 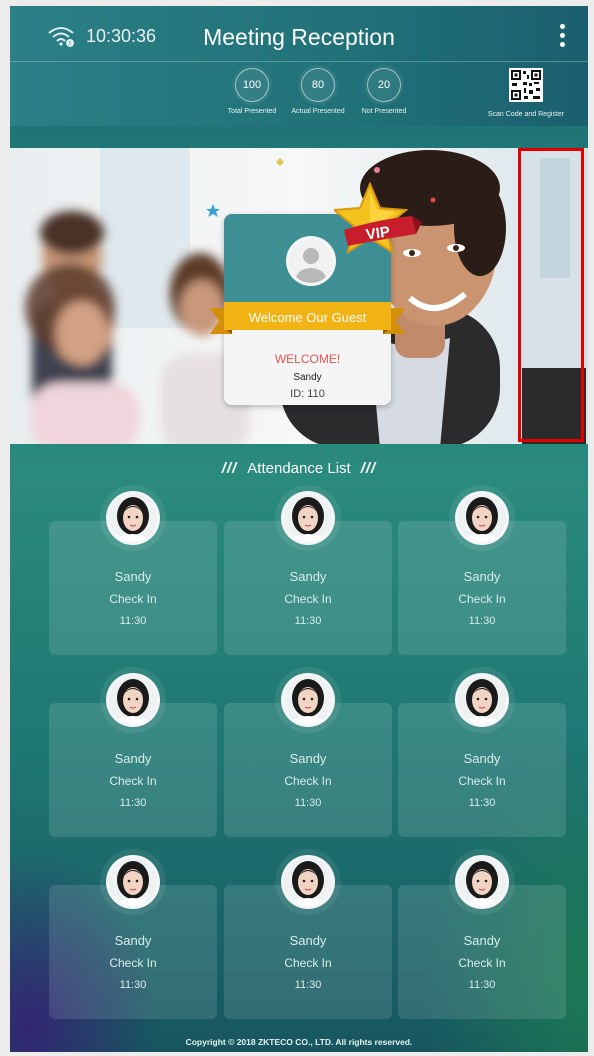 What do you see at coordinates (384, 85) in the screenshot?
I see `stat-value: 20` at bounding box center [384, 85].